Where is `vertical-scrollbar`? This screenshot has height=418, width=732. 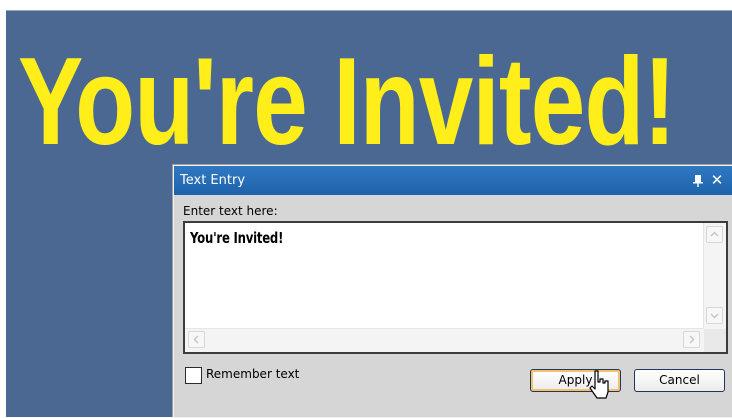 vertical-scrollbar is located at coordinates (714, 276).